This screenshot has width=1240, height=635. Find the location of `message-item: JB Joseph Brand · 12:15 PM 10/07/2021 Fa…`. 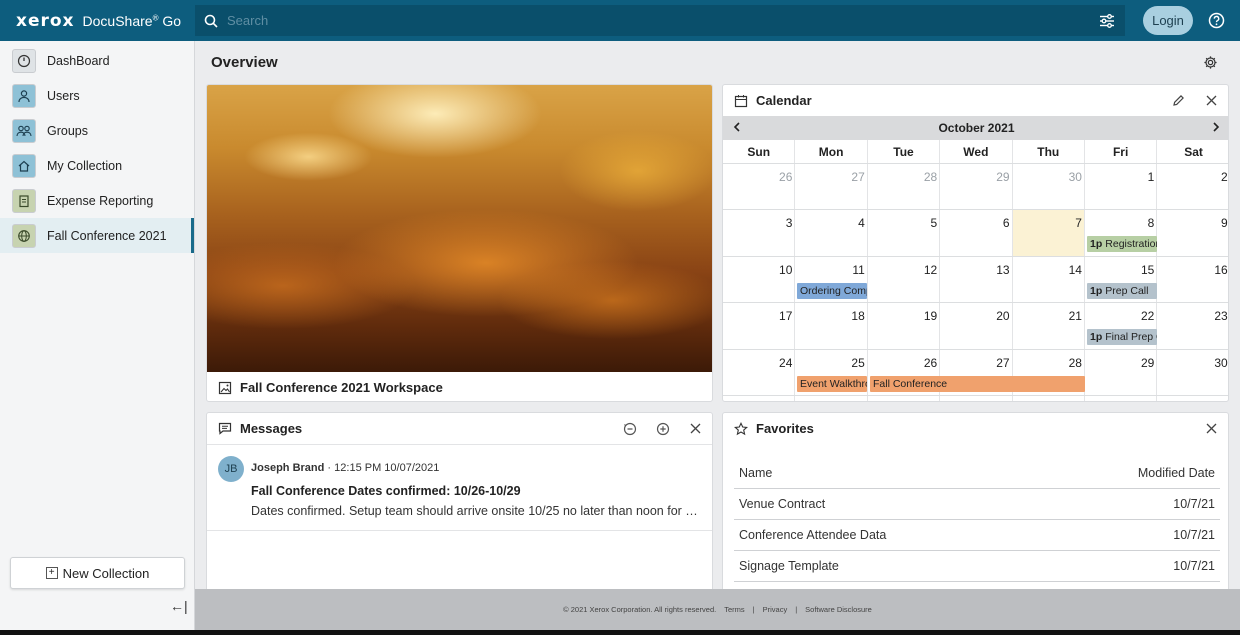

message-item: JB Joseph Brand · 12:15 PM 10/07/2021 Fa… is located at coordinates (459, 487).